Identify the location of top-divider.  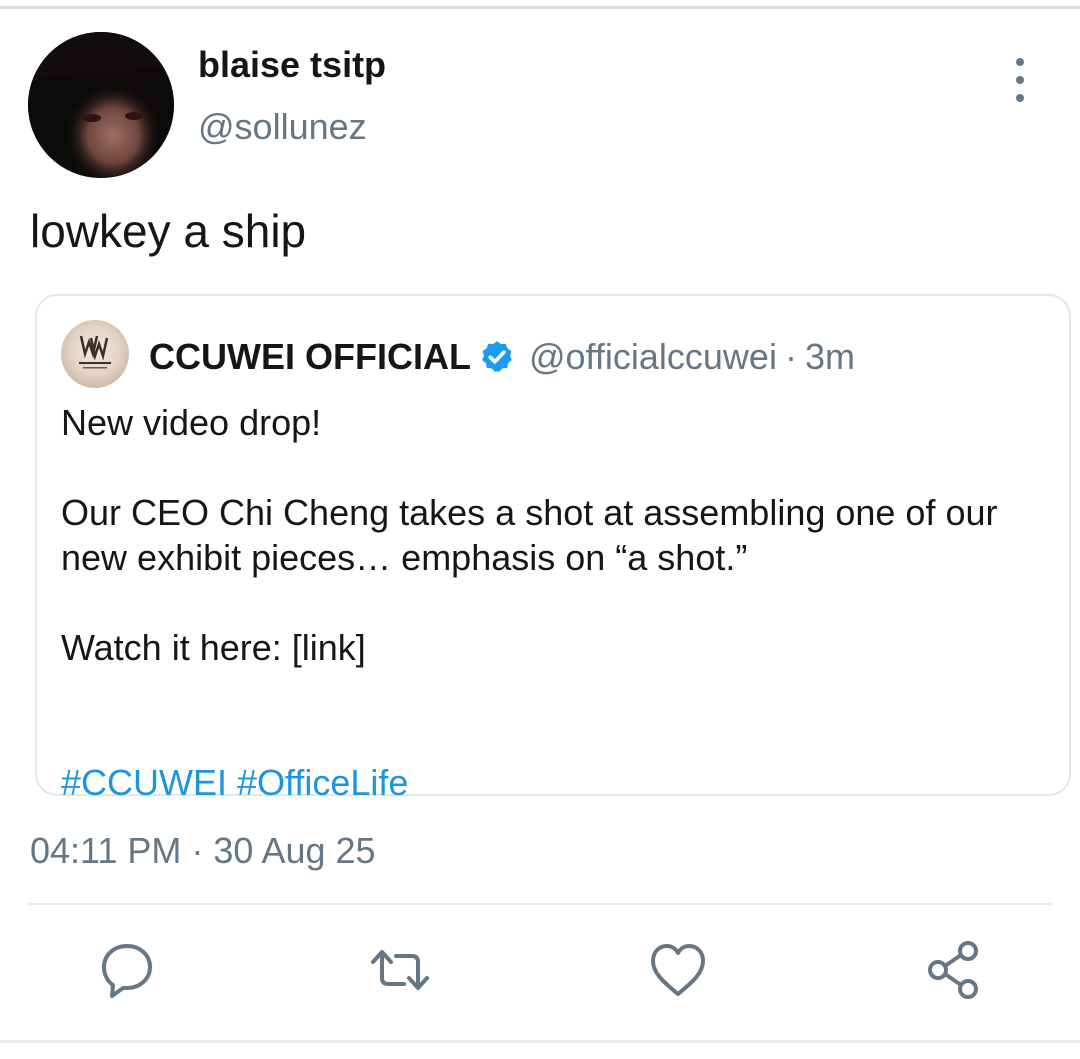
(540, 7).